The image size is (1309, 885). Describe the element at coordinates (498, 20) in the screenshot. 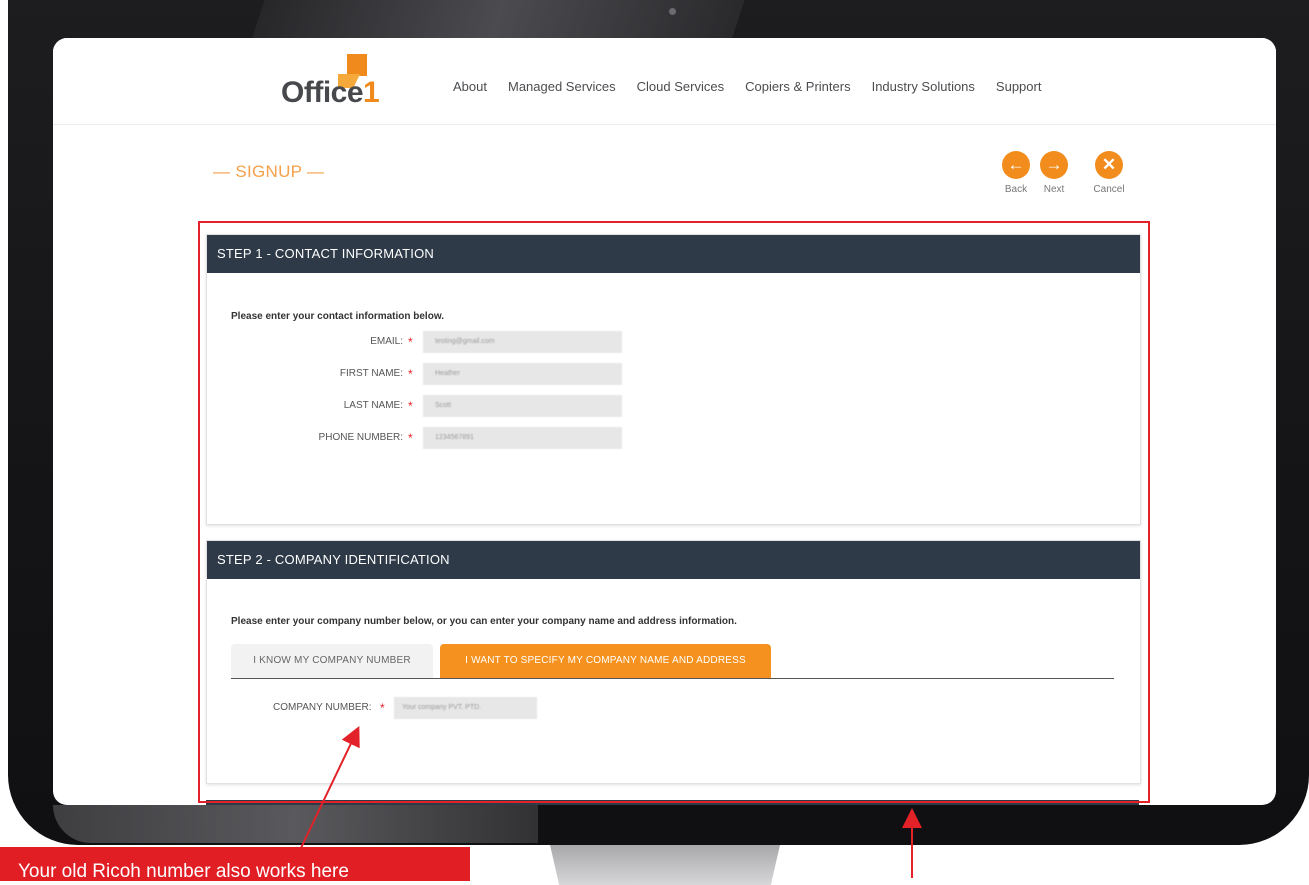

I see `bezel-shine` at that location.